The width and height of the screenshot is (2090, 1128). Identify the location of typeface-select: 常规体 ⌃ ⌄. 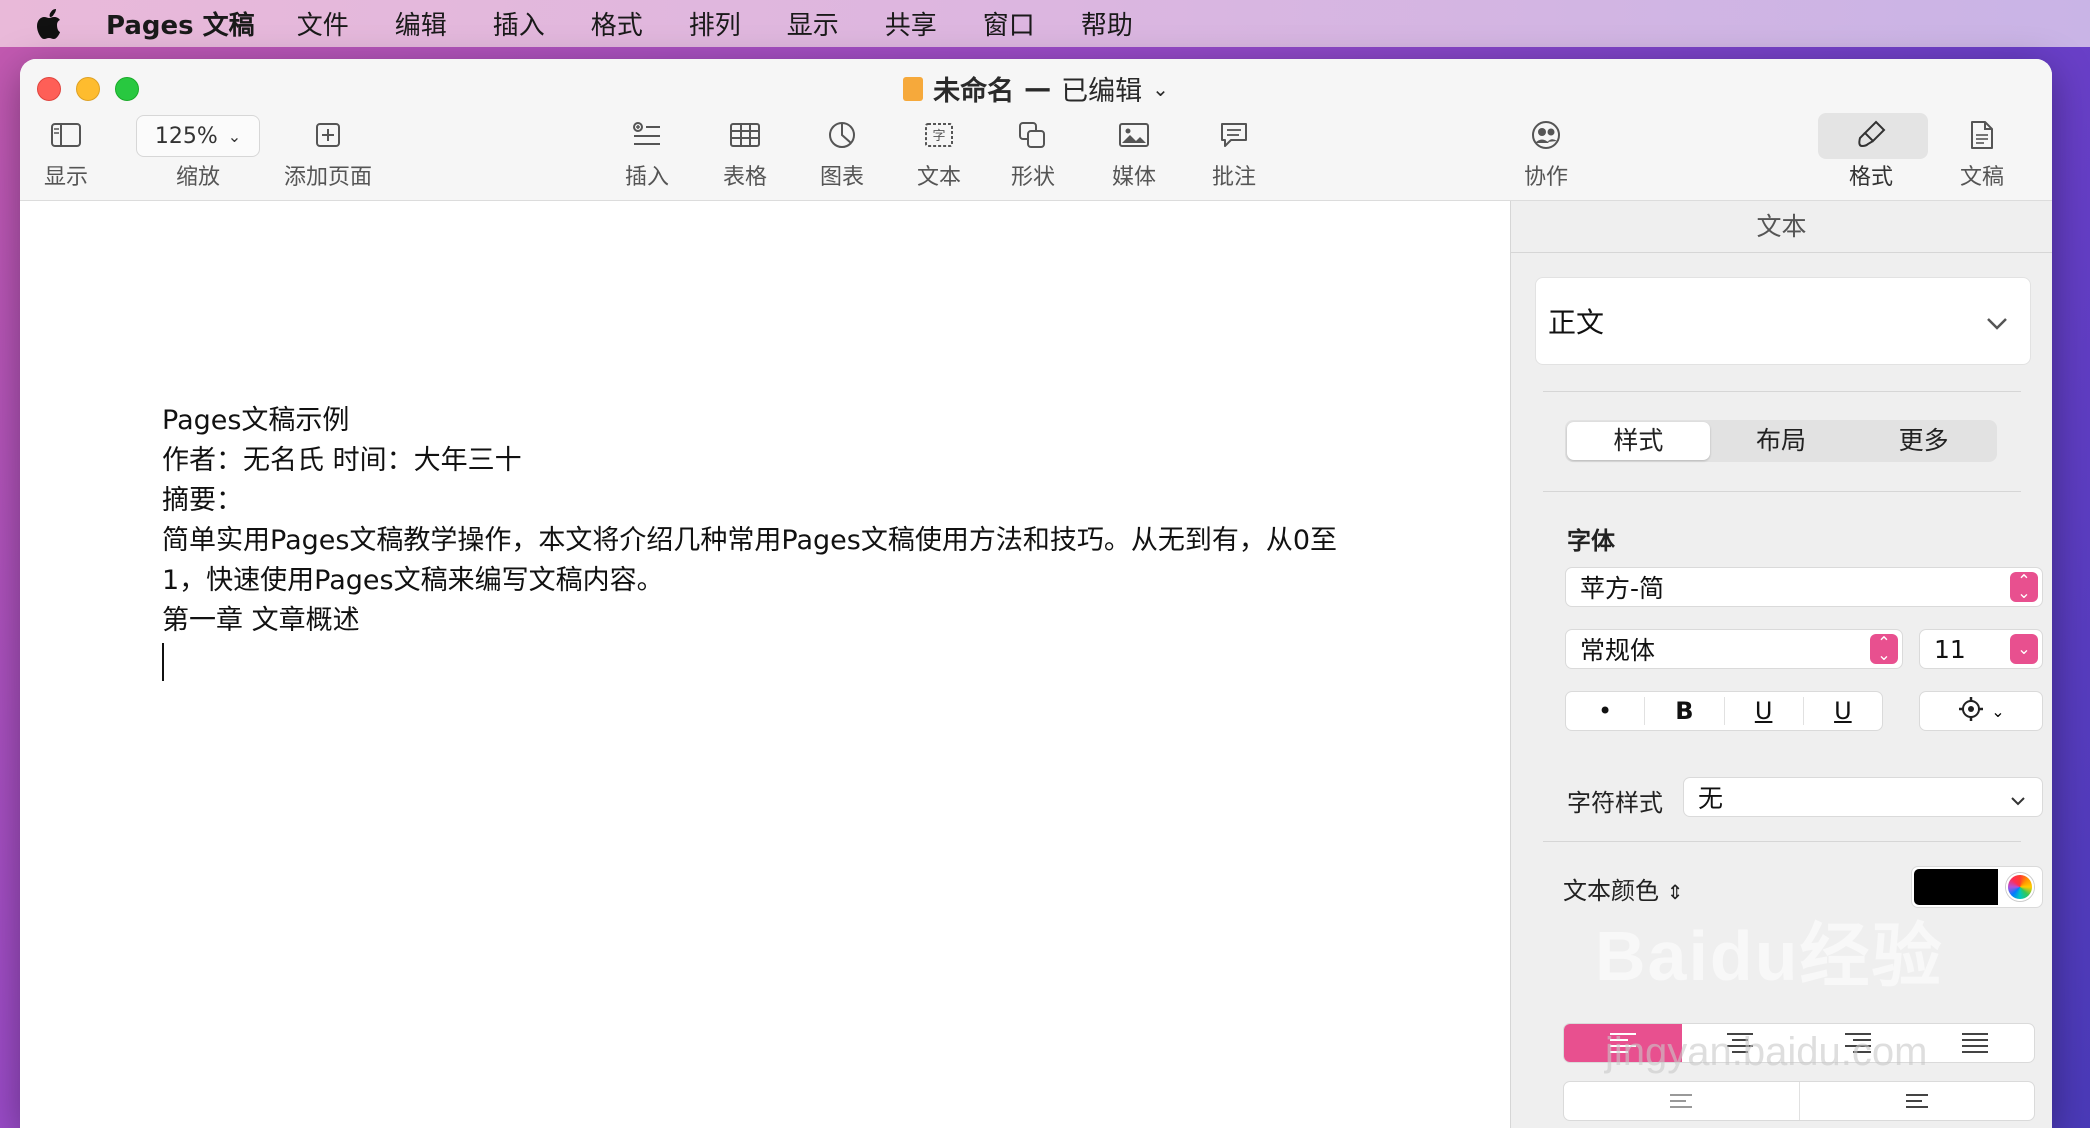
(1734, 649).